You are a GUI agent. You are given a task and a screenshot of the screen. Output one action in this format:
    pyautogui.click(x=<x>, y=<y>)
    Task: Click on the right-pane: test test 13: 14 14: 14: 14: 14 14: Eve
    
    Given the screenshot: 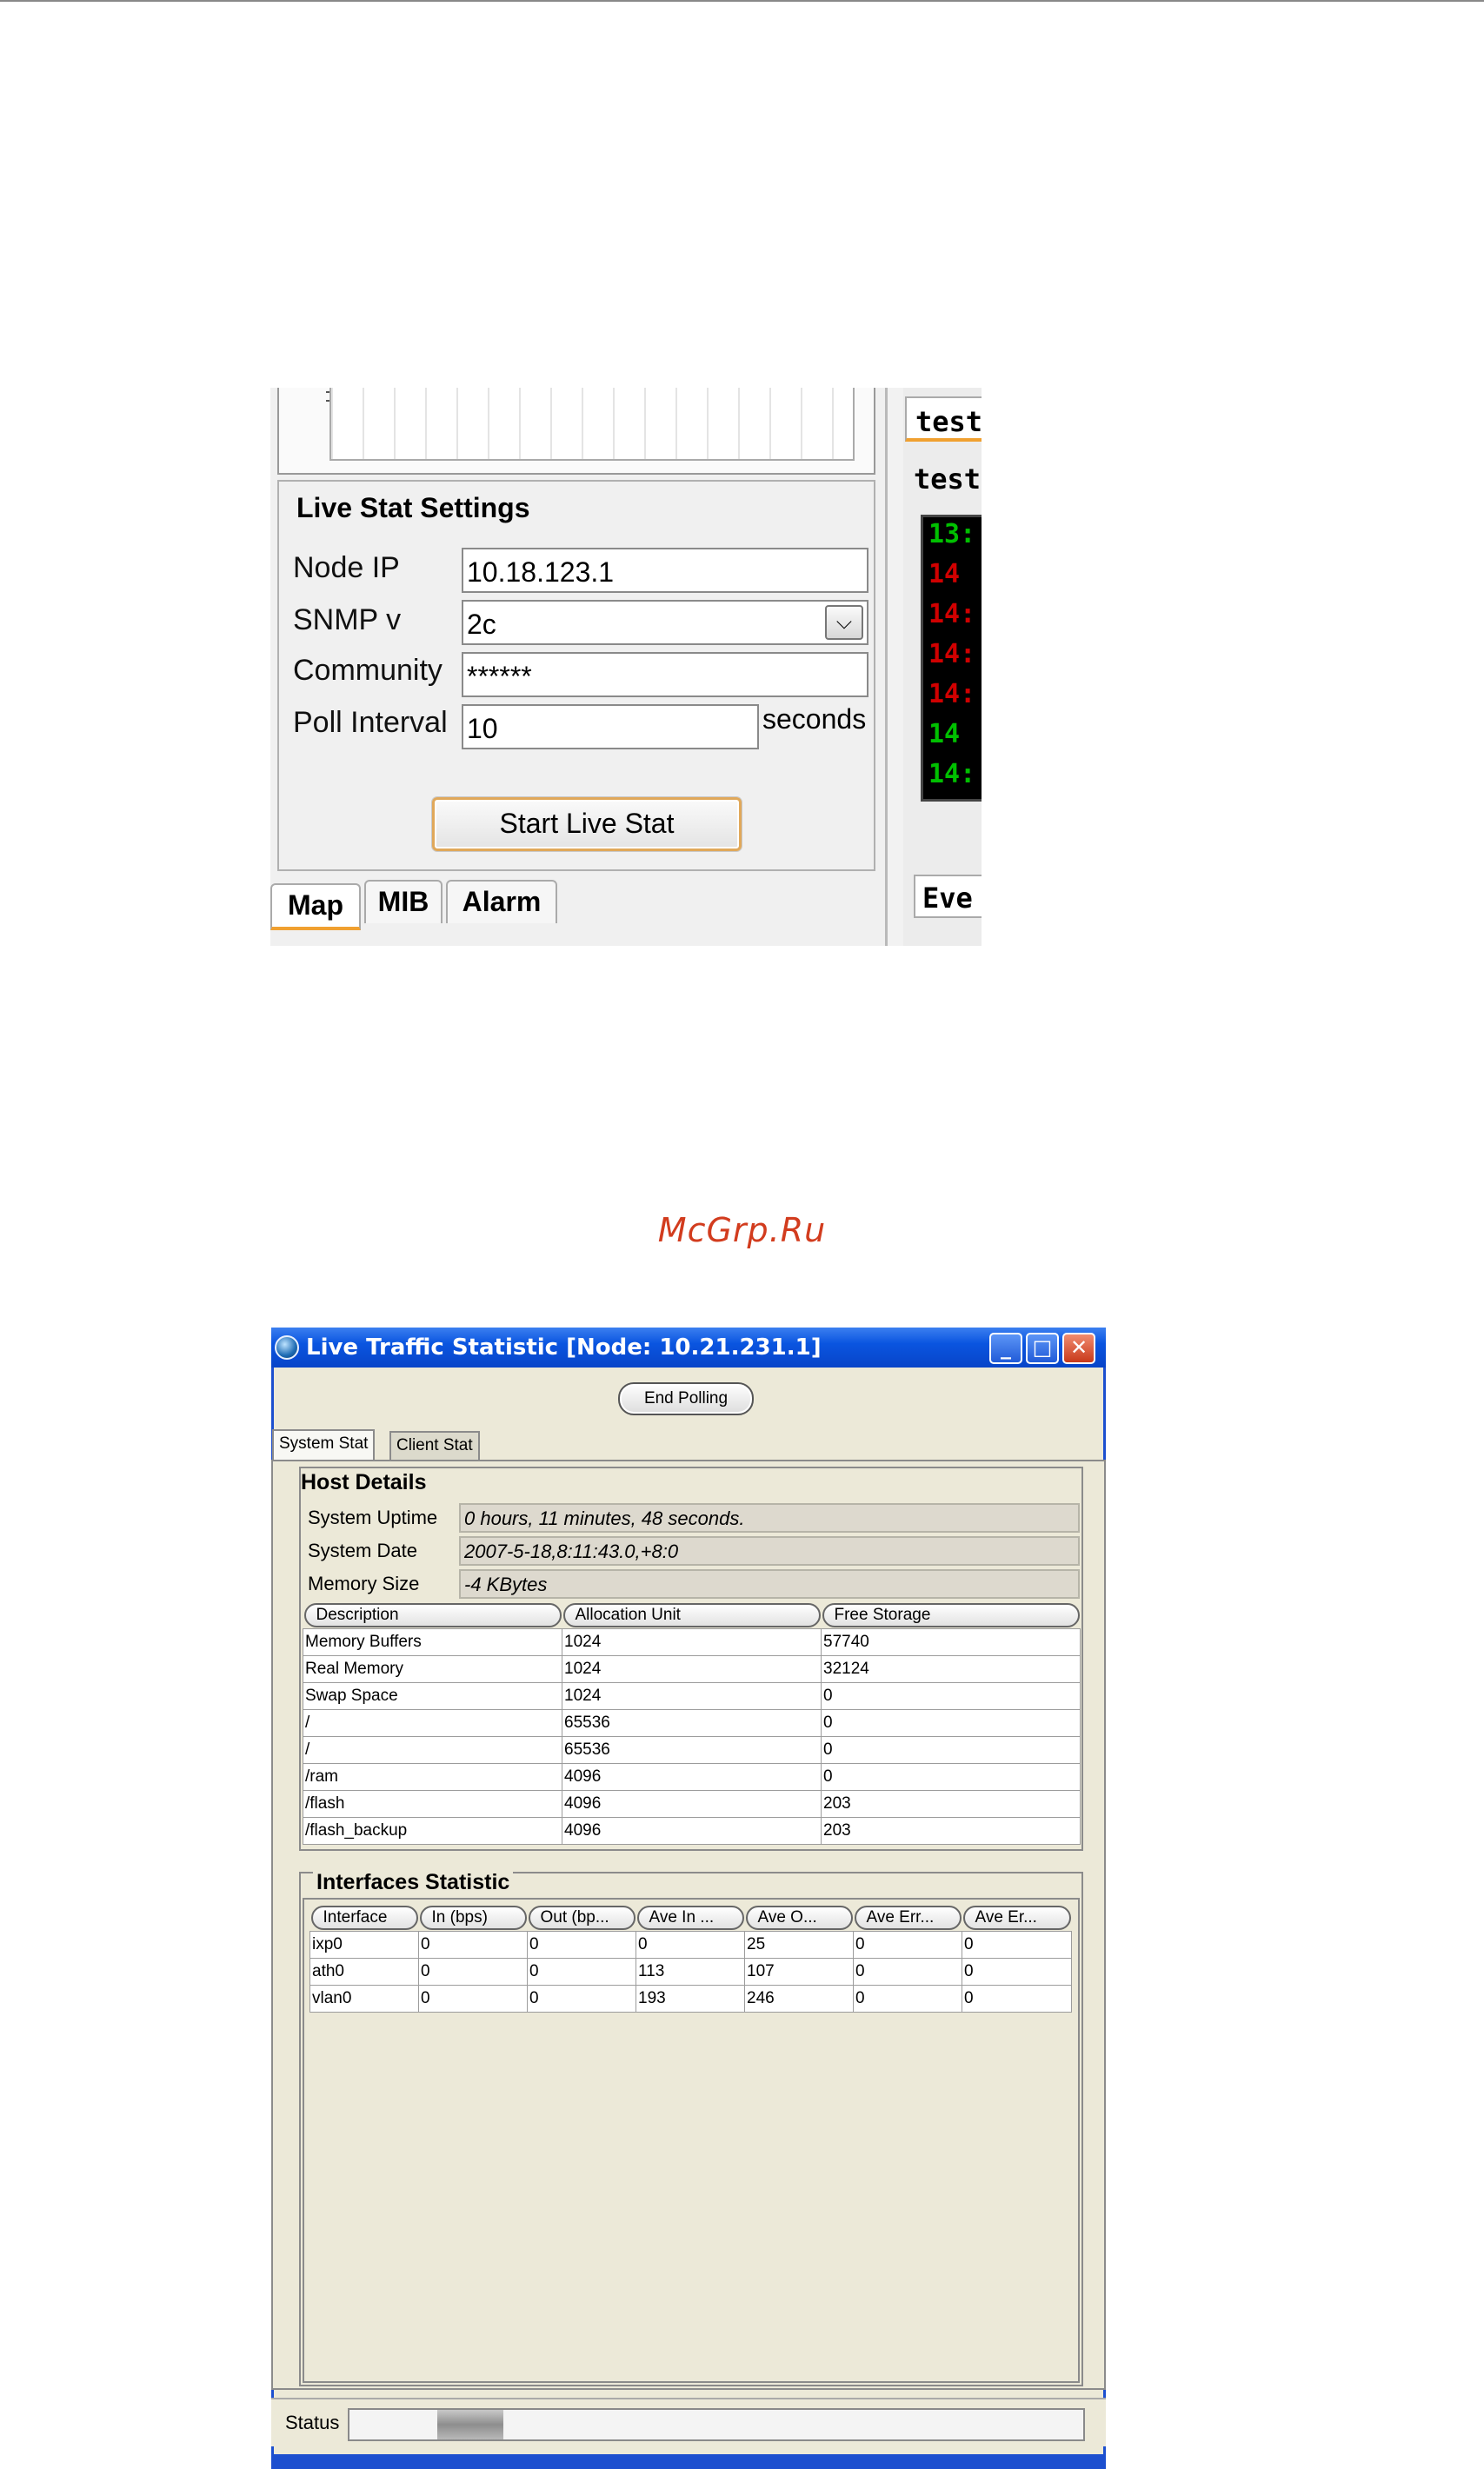 What is the action you would take?
    pyautogui.click(x=942, y=667)
    